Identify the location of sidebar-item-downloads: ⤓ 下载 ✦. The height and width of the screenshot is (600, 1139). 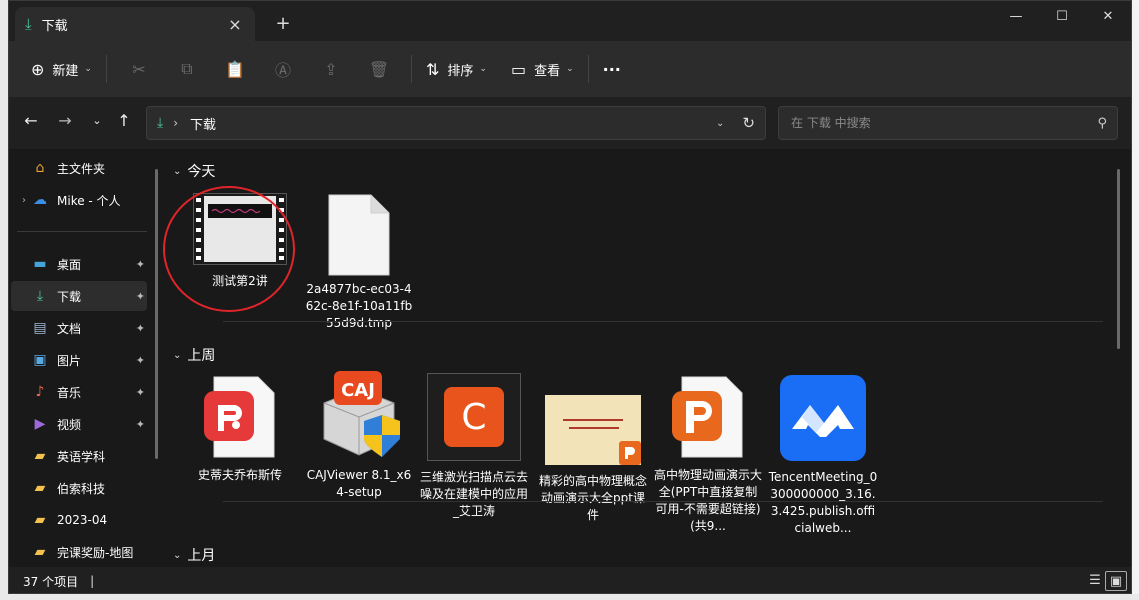
(79, 296).